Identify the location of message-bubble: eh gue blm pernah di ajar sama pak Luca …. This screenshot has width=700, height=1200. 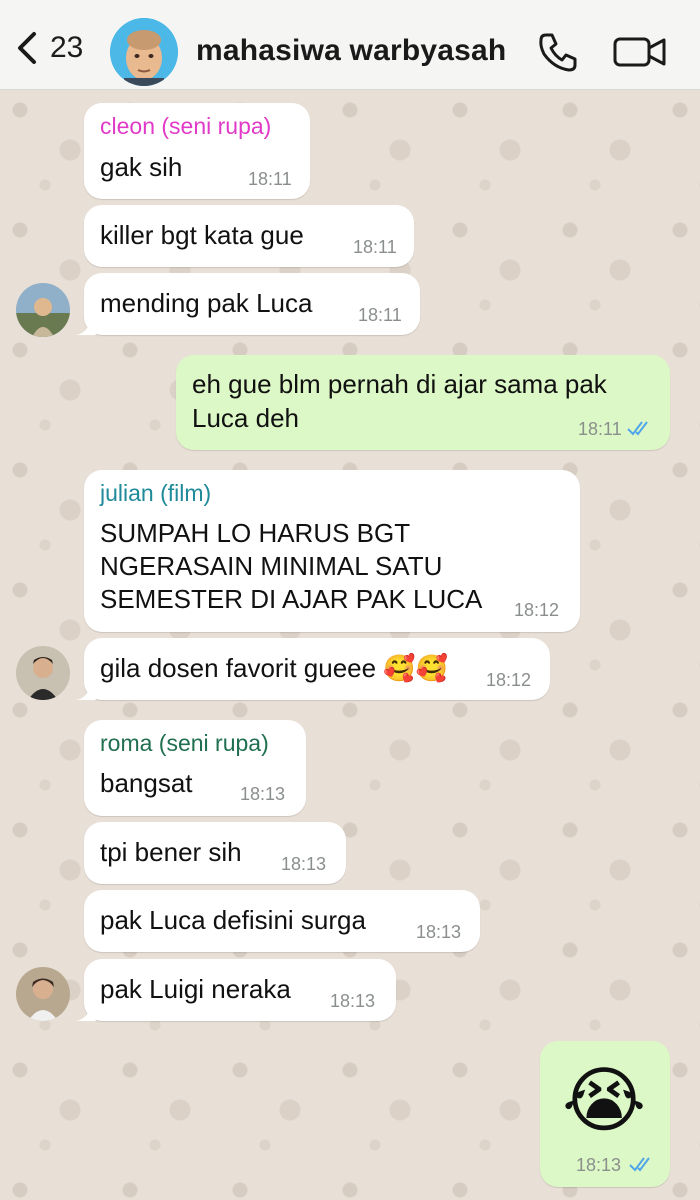
(423, 402).